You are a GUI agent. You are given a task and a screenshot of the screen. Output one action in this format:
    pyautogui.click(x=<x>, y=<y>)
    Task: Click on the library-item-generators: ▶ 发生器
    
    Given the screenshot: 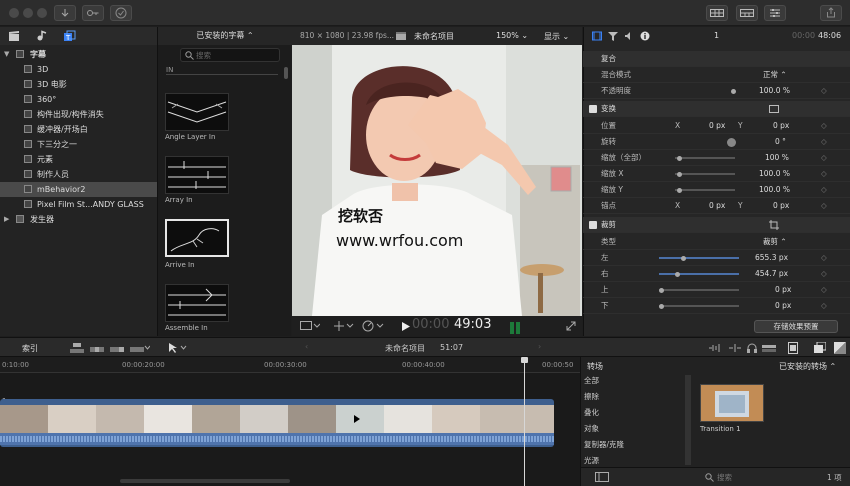 What is the action you would take?
    pyautogui.click(x=78, y=219)
    